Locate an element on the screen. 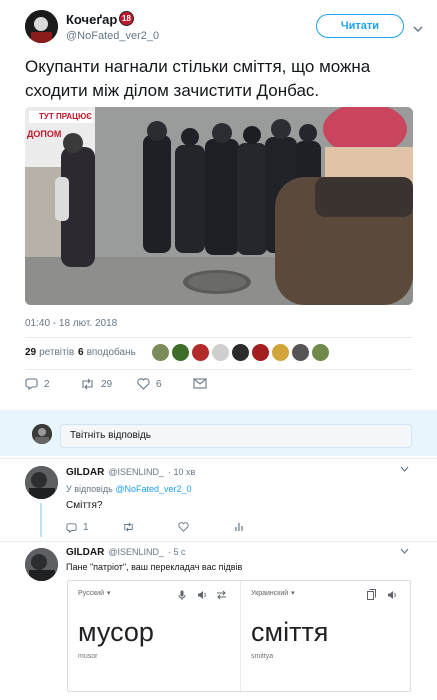 The height and width of the screenshot is (700, 437). reply-to-prefix: У відповідь is located at coordinates (89, 489).